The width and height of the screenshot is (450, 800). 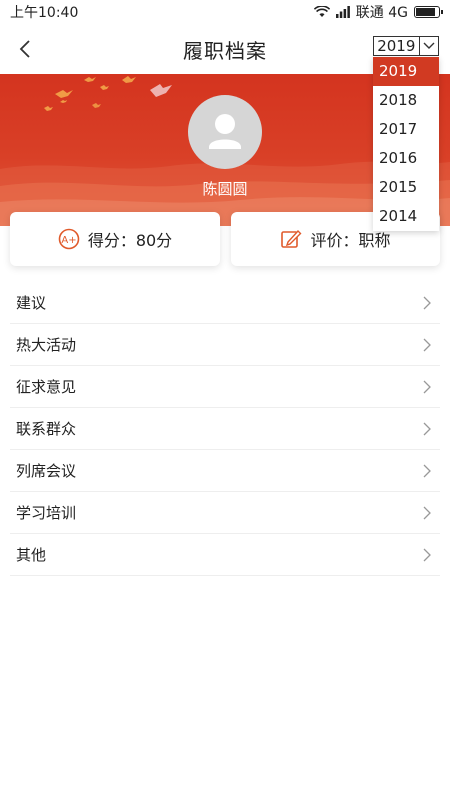 What do you see at coordinates (31, 303) in the screenshot?
I see `menu-item-label: 建议` at bounding box center [31, 303].